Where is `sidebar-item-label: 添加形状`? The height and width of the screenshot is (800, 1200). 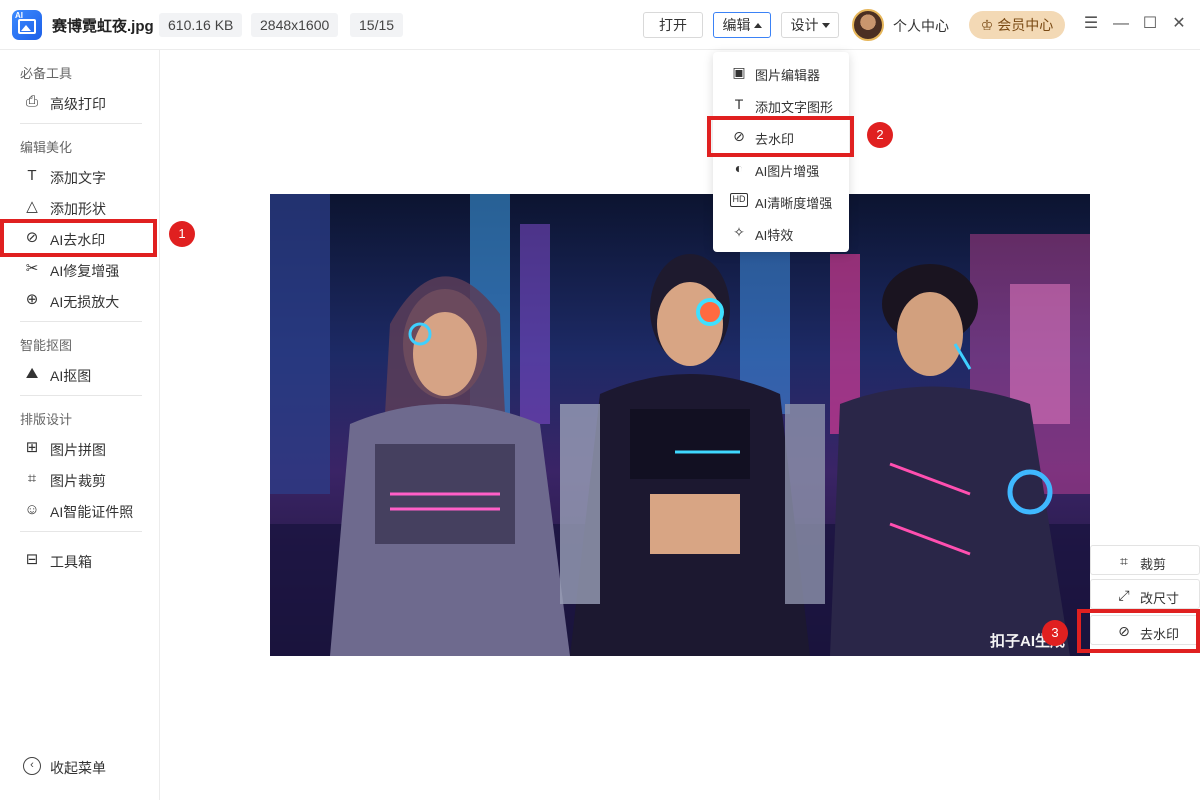
sidebar-item-label: 添加形状 is located at coordinates (78, 209).